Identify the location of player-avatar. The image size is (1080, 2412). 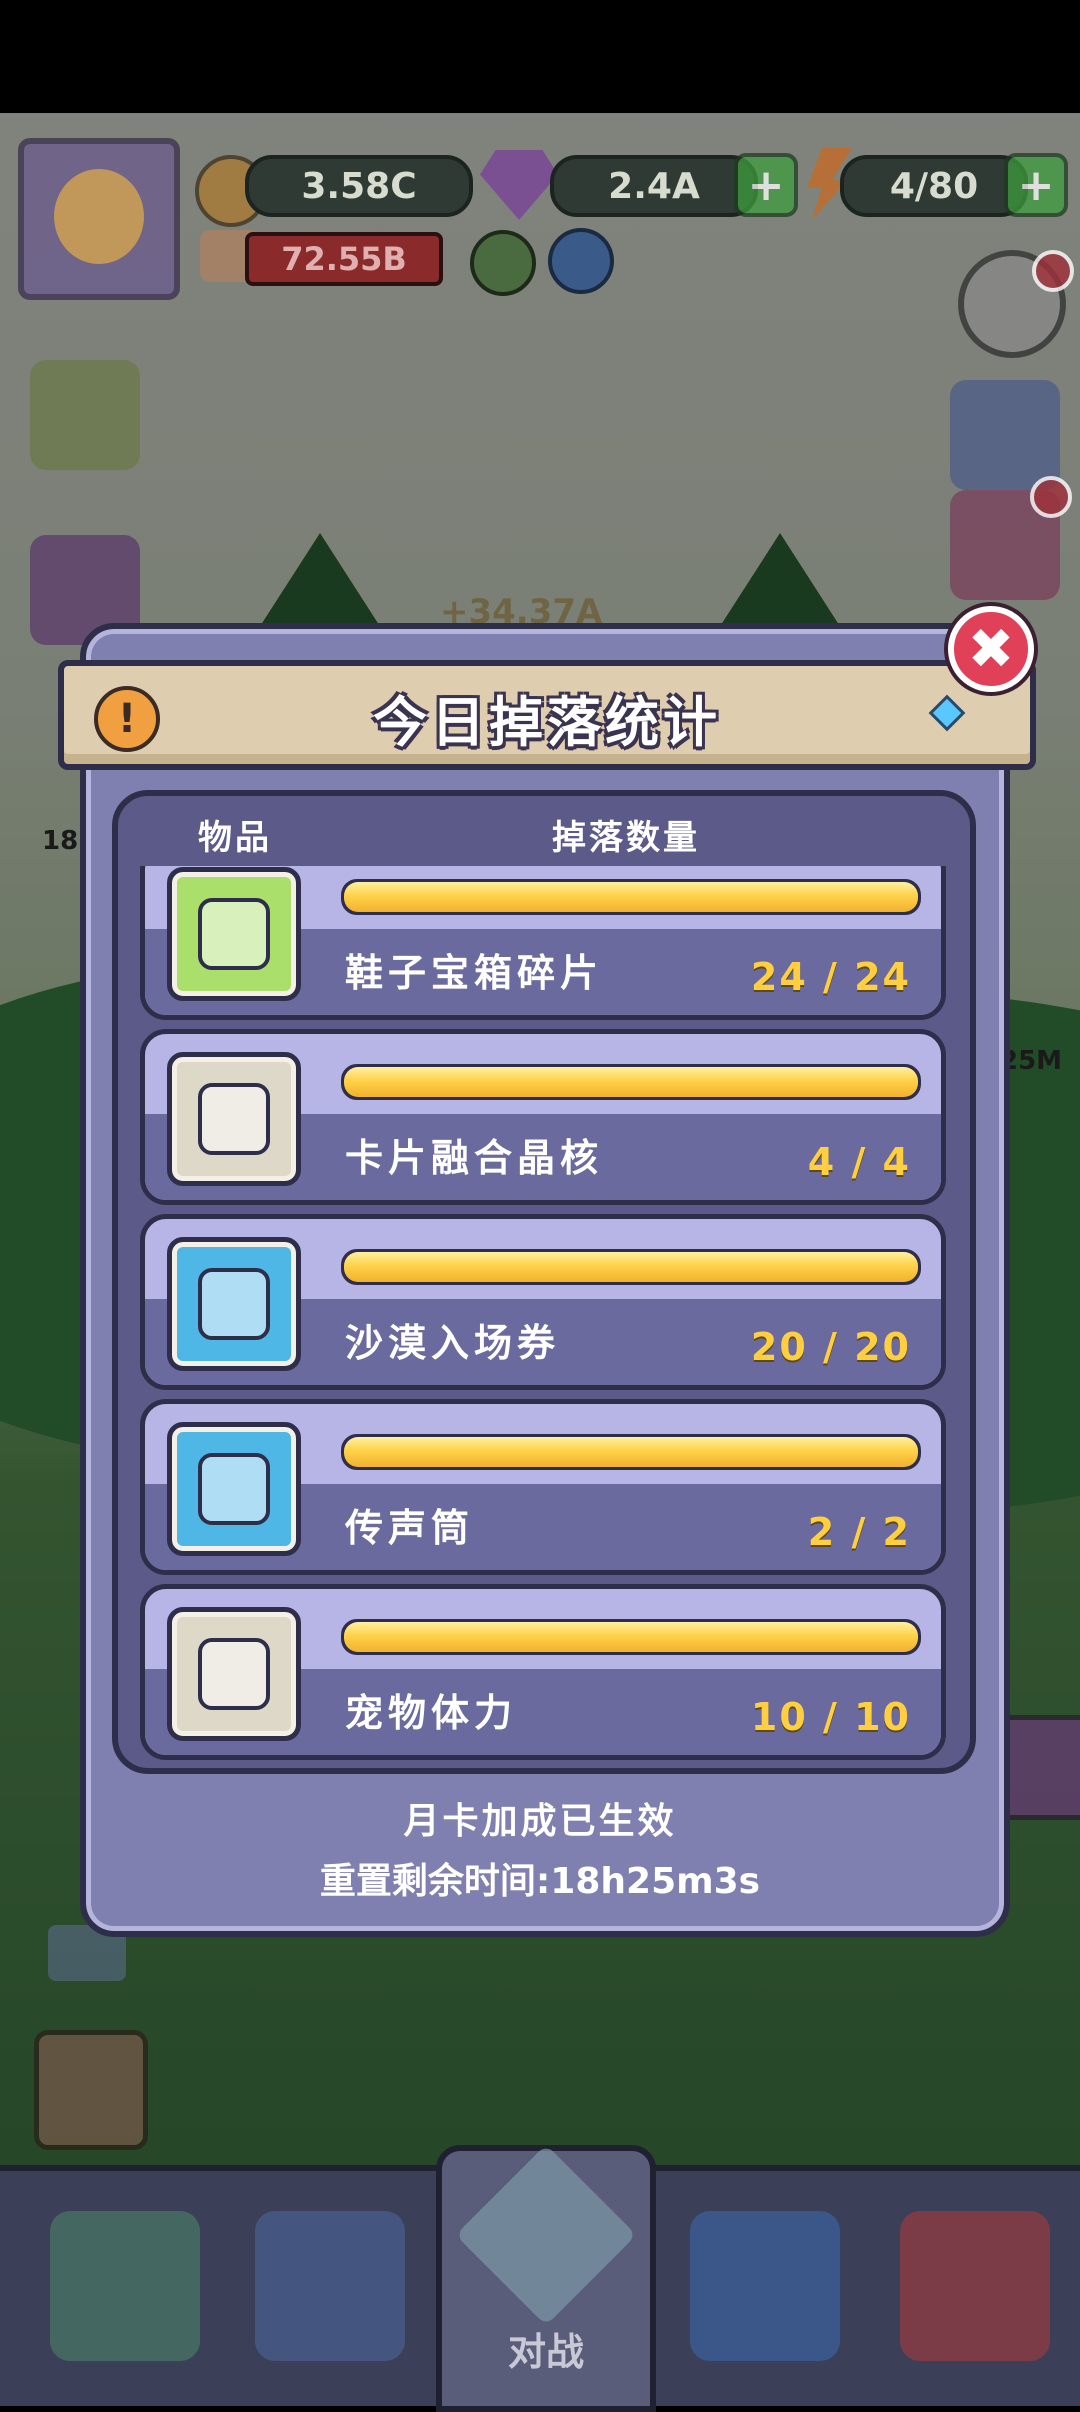
(99, 219).